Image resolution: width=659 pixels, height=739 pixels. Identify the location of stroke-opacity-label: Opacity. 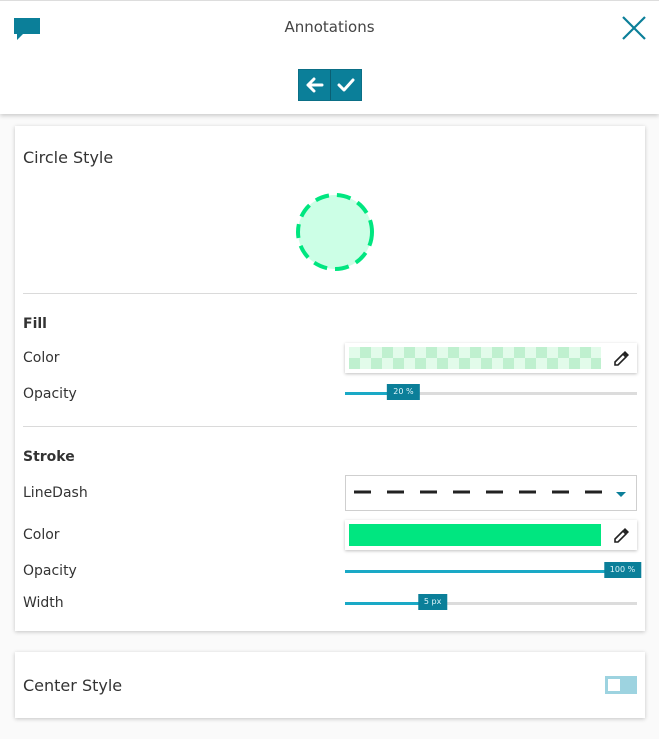
(50, 571).